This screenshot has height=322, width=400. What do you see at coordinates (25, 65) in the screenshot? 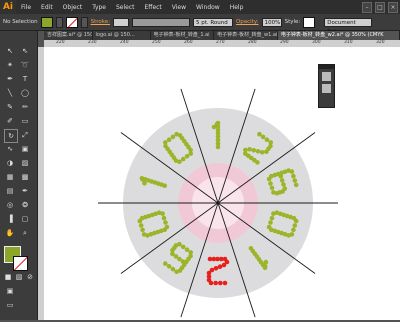
I see `lasso-tool-icon: ➰` at bounding box center [25, 65].